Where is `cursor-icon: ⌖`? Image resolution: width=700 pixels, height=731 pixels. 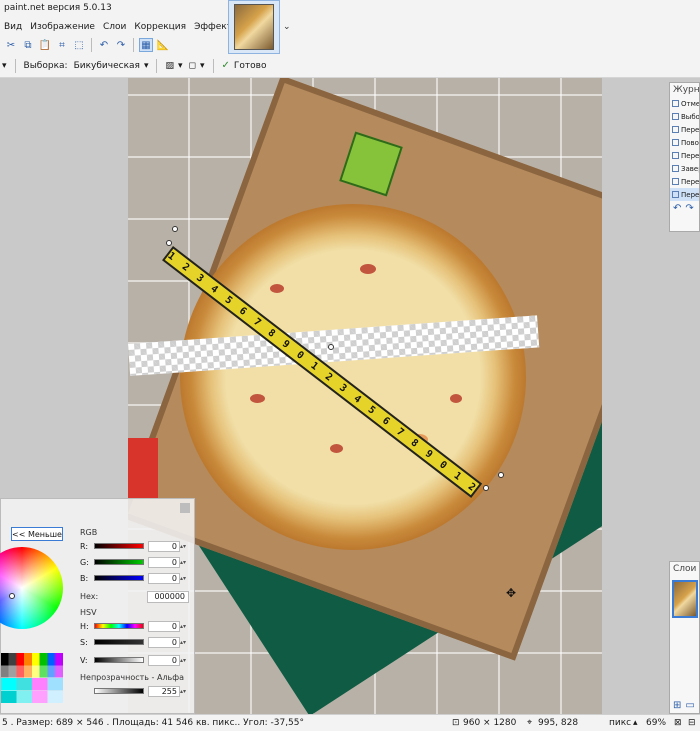 cursor-icon: ⌖ is located at coordinates (530, 723).